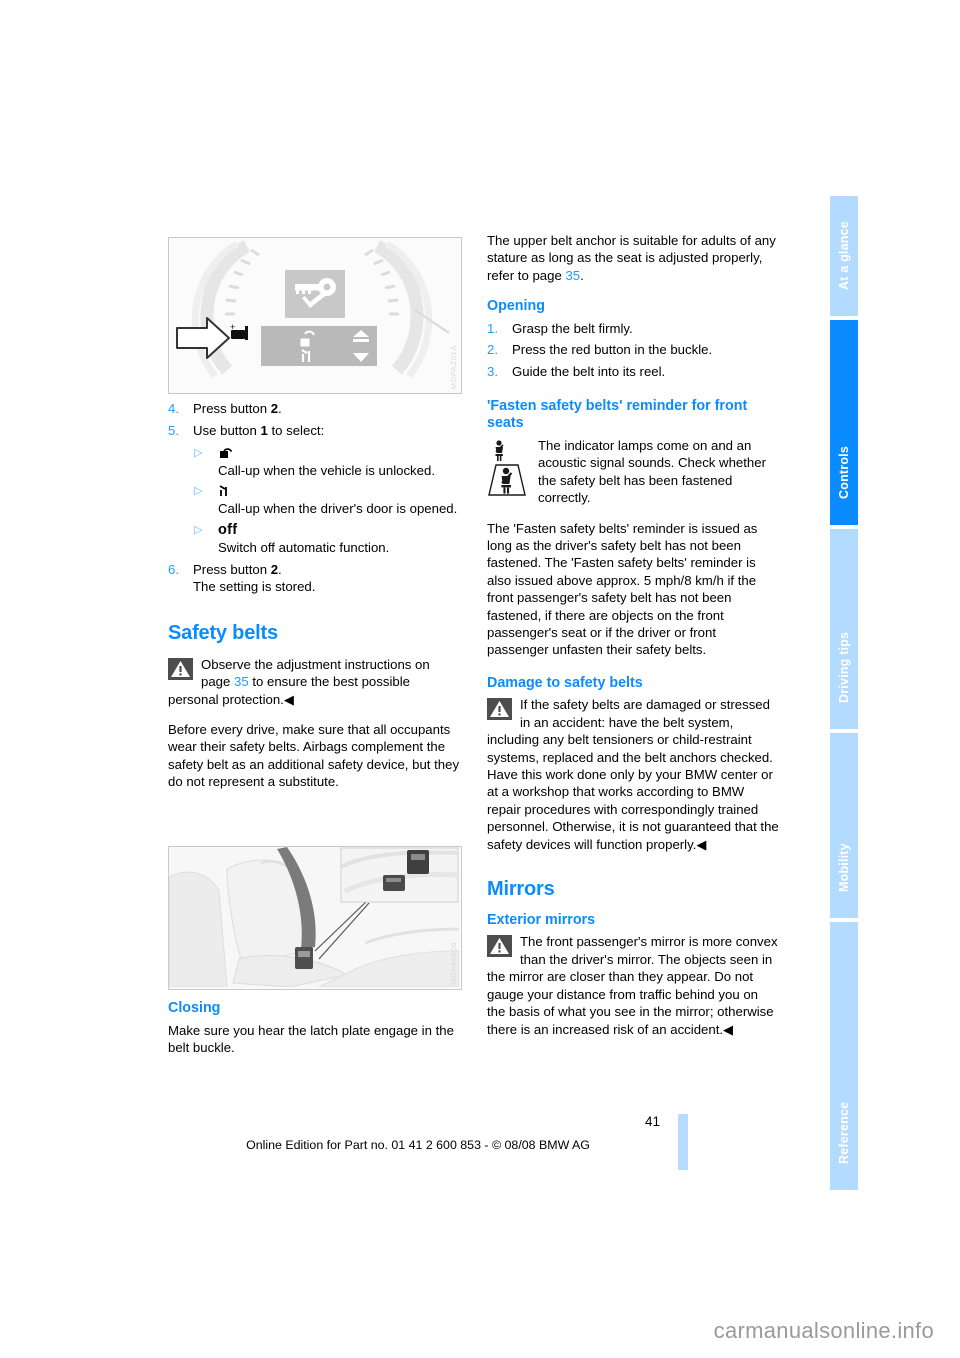 This screenshot has height=1358, width=960. I want to click on heading-safety-belts: Safety belts, so click(223, 632).